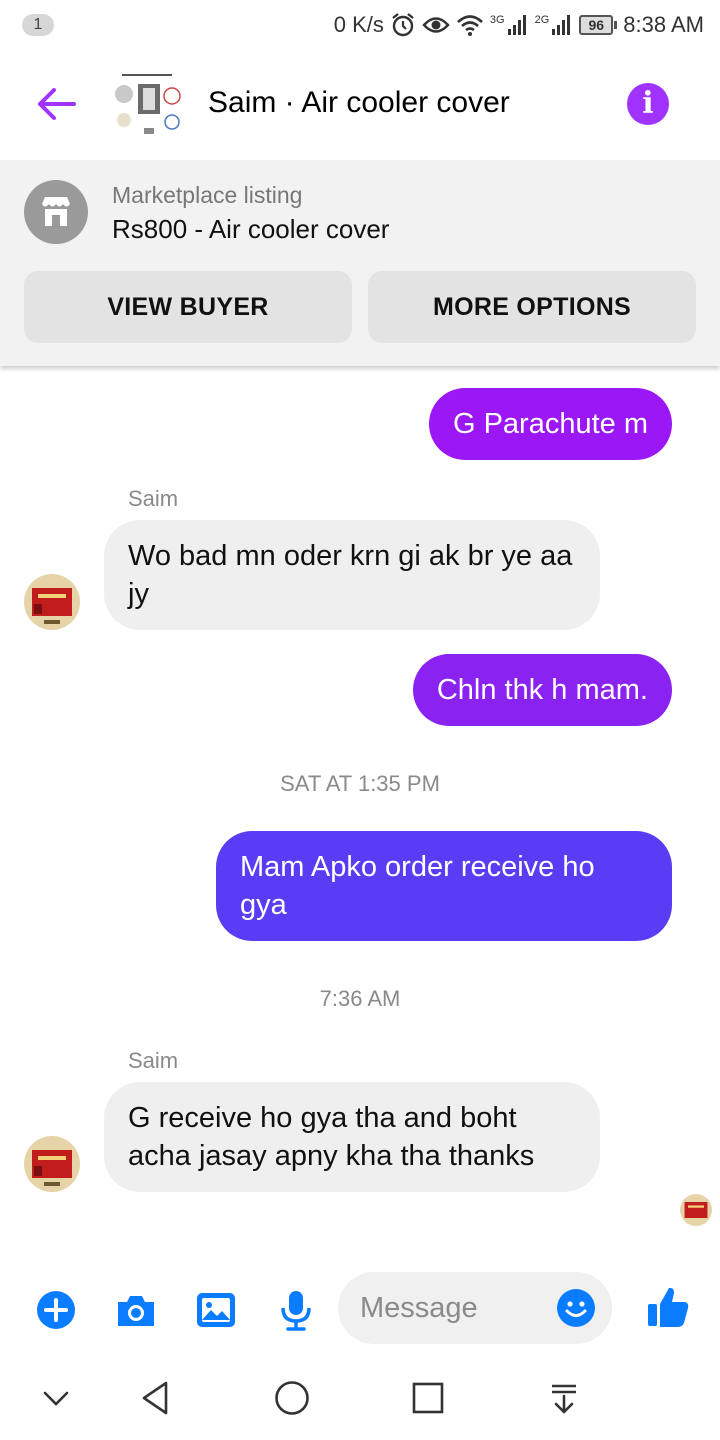  What do you see at coordinates (470, 25) in the screenshot?
I see `wifi-icon` at bounding box center [470, 25].